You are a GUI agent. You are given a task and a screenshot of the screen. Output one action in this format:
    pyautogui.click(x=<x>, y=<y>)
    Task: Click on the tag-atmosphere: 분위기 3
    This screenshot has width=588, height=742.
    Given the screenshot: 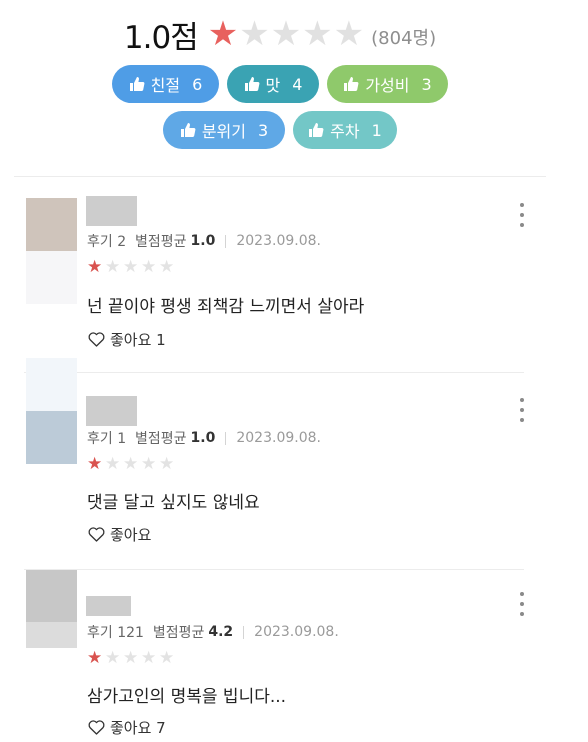 What is the action you would take?
    pyautogui.click(x=224, y=130)
    